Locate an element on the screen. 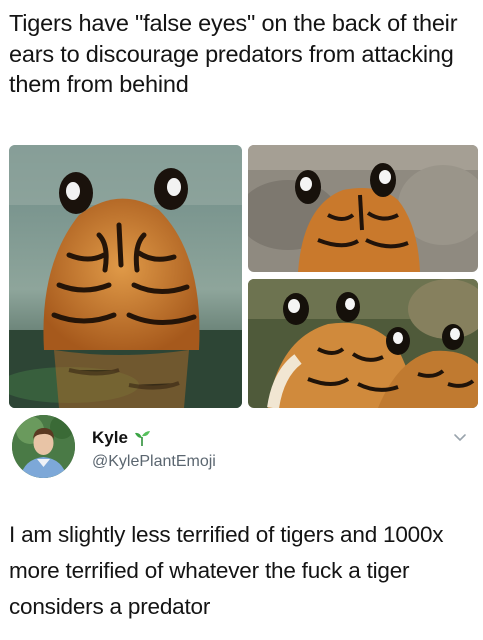  chevron-down-icon is located at coordinates (460, 437).